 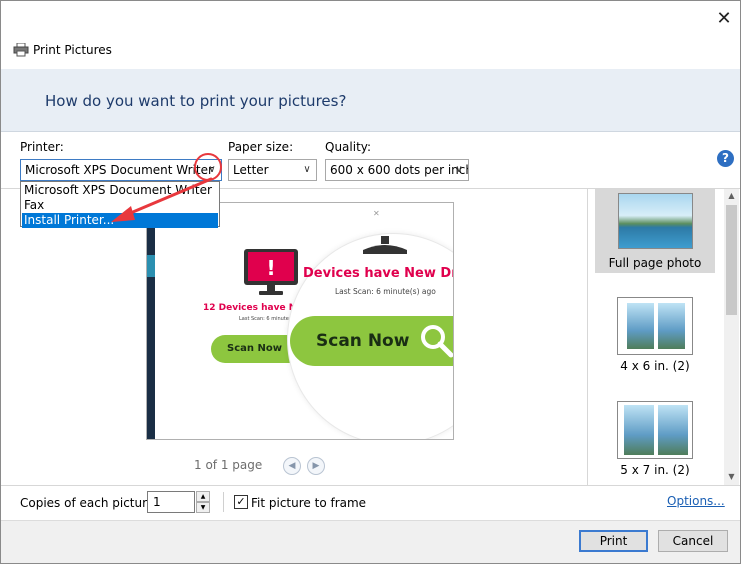 What do you see at coordinates (171, 502) in the screenshot?
I see `copies-input: 1` at bounding box center [171, 502].